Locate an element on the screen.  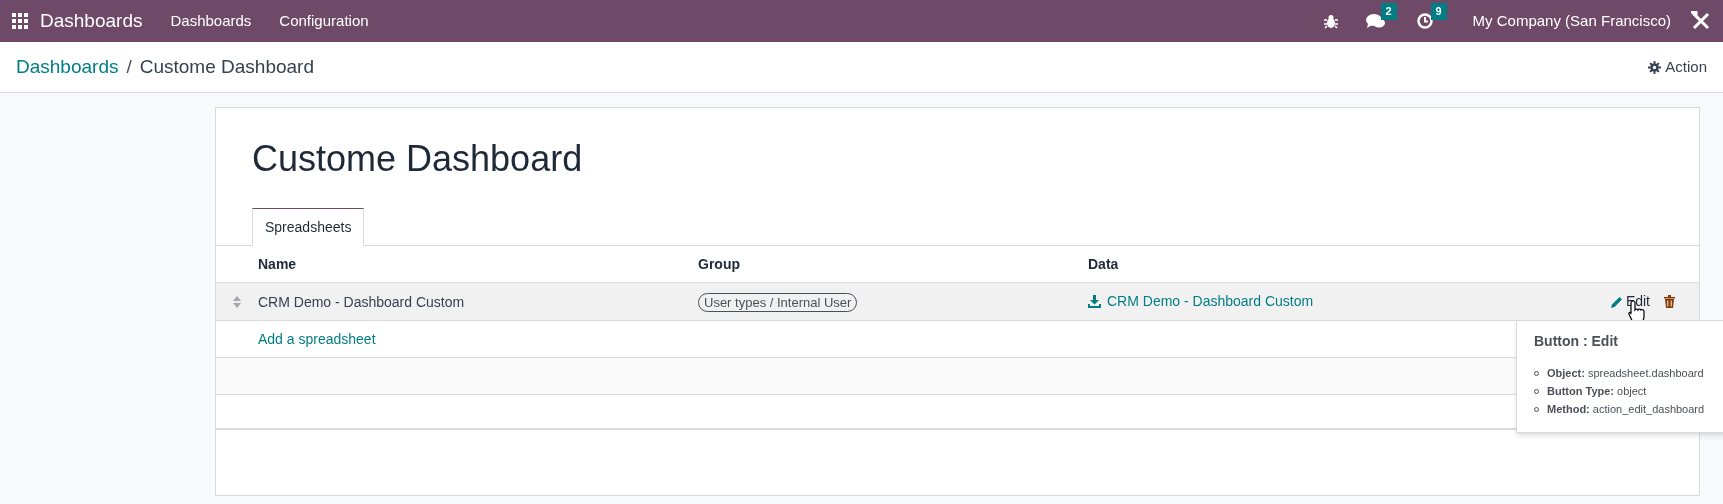
download-icon is located at coordinates (1094, 301).